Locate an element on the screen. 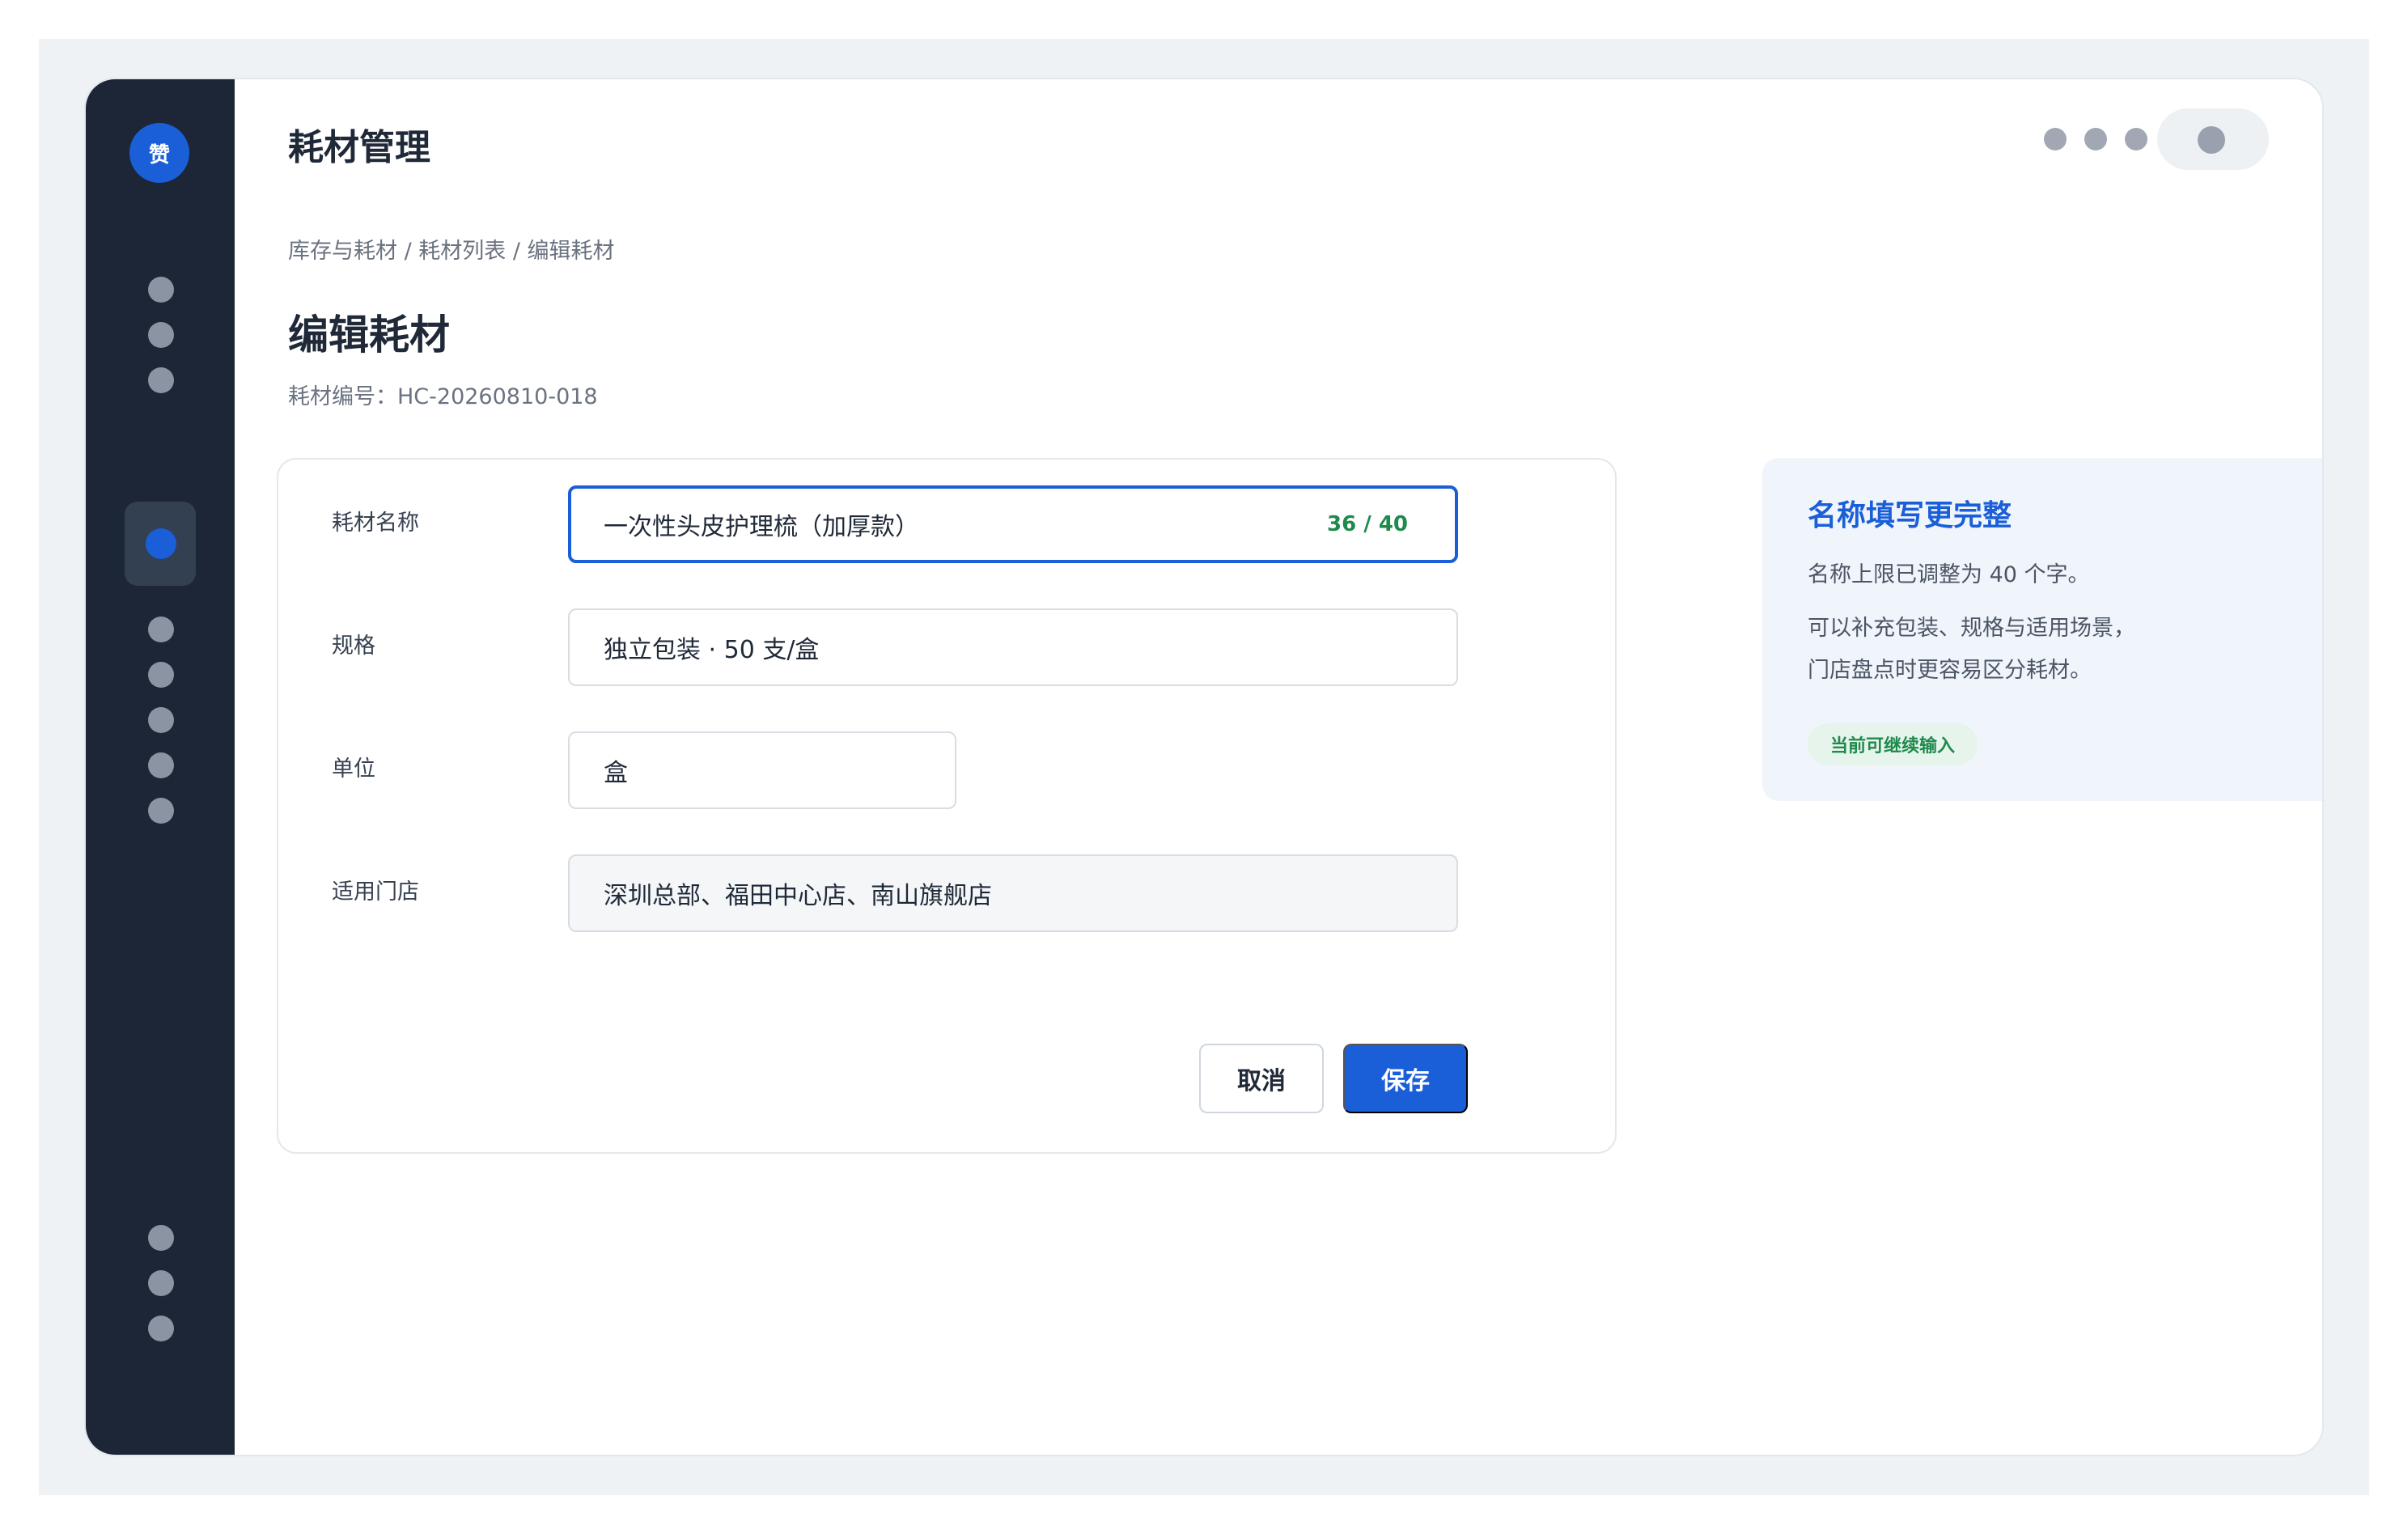  spec-input: 独立包装 · 50 支/盒 is located at coordinates (1013, 647).